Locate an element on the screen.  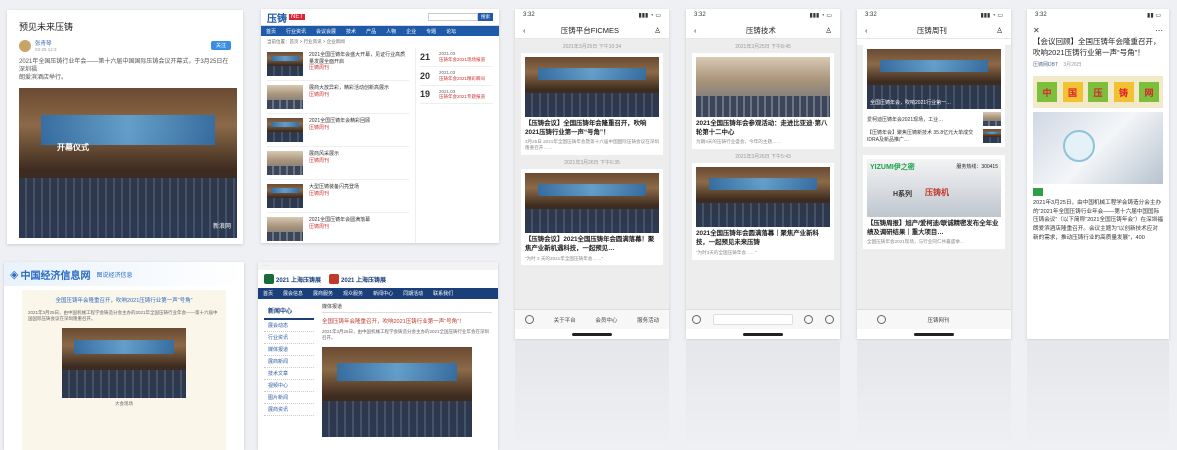
headline: 全国压铸年会隆重召开，吹响2021压铸行业第一声“号角” is located at coordinates (124, 301).